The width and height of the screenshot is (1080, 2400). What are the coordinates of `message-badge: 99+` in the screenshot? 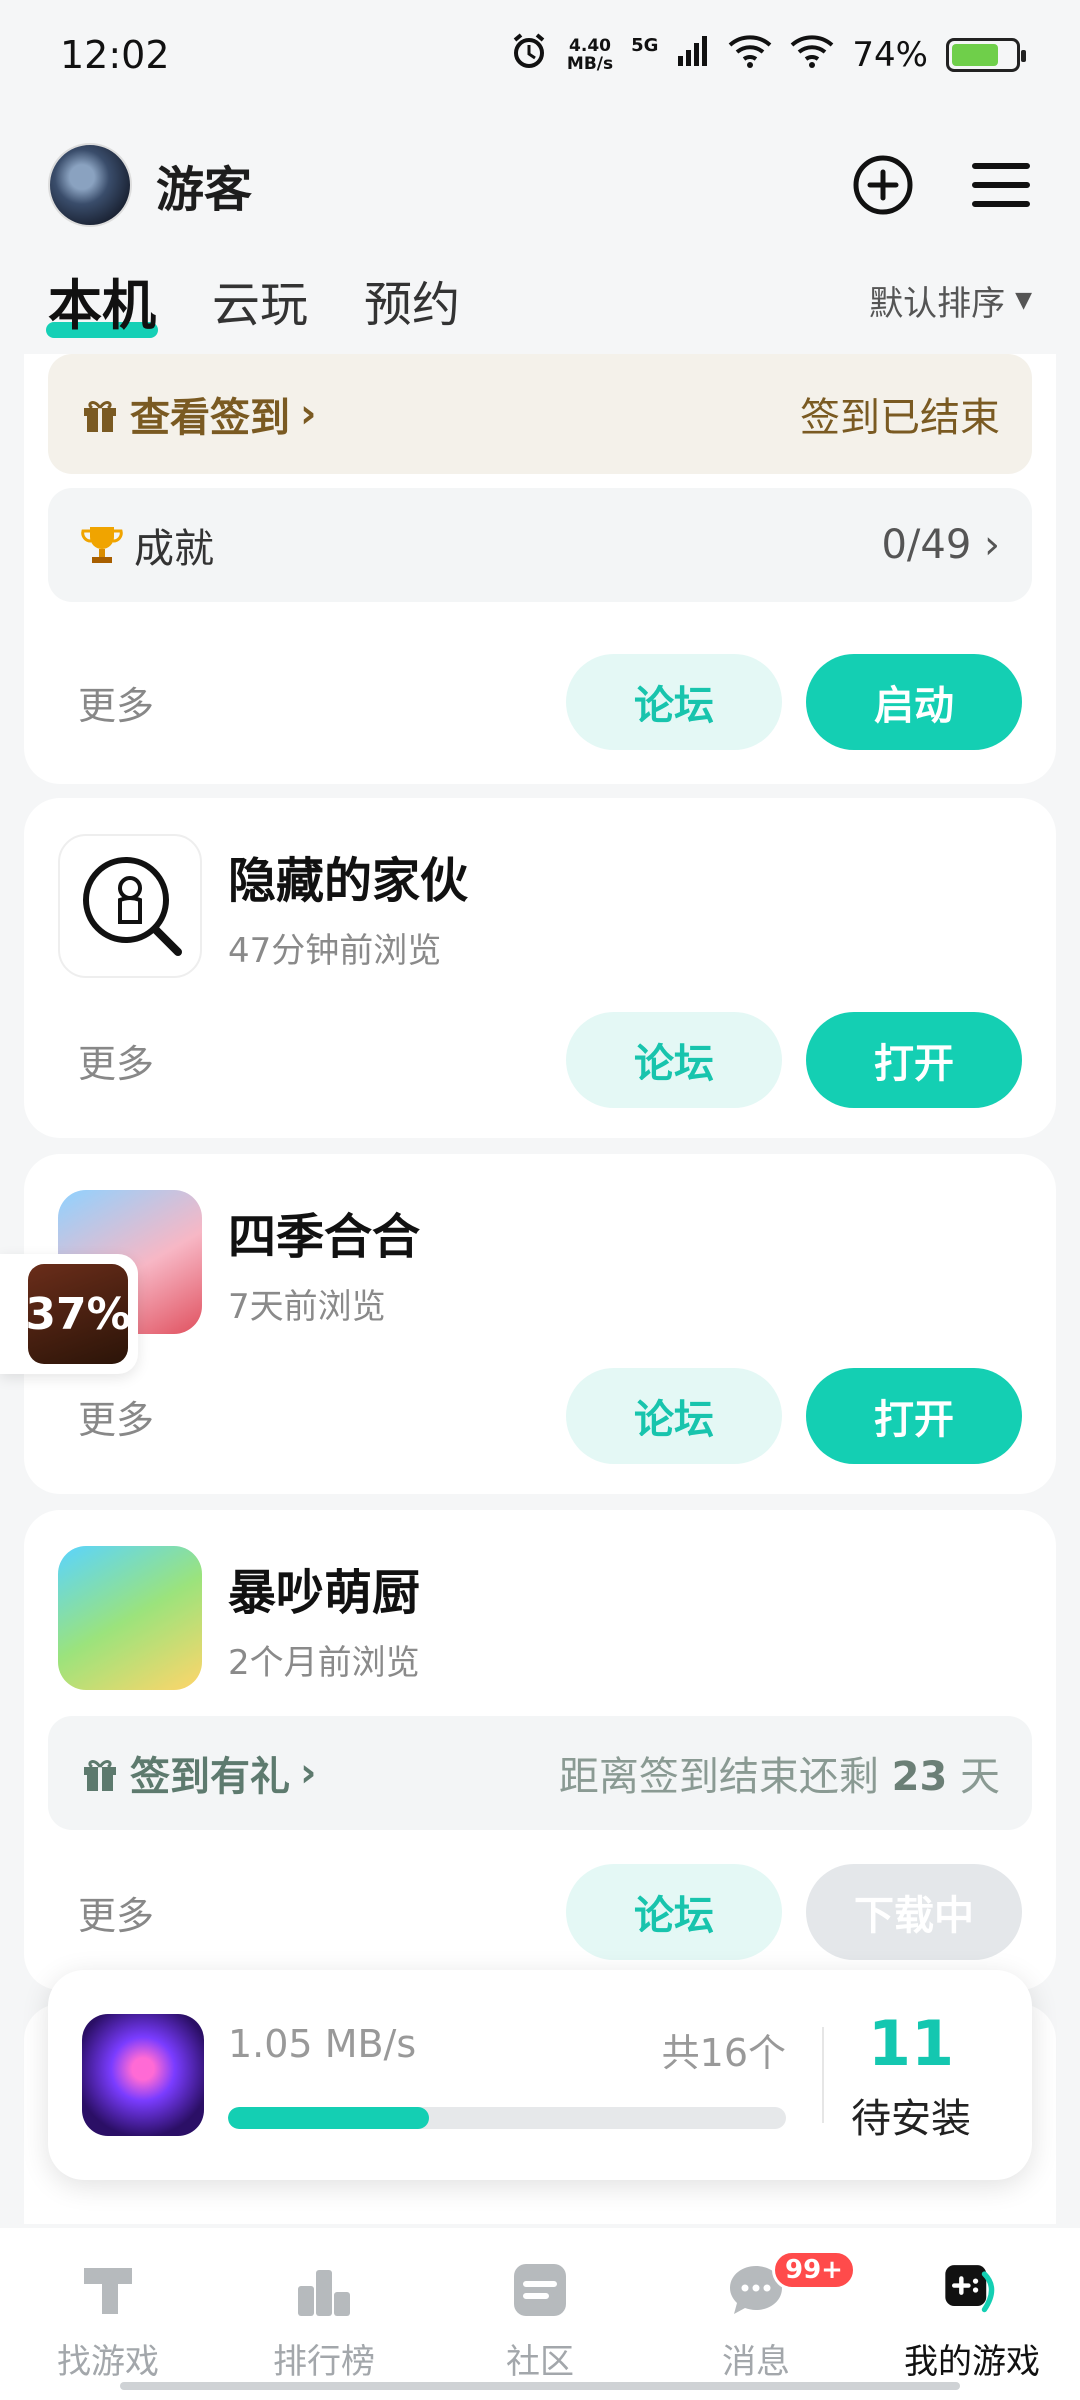 It's located at (814, 2270).